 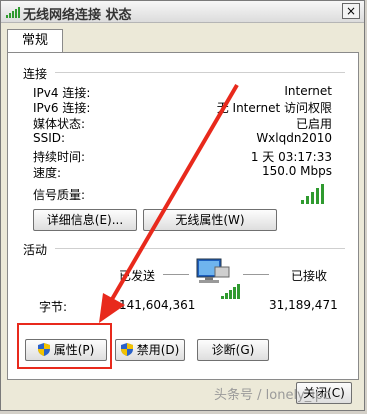 What do you see at coordinates (272, 395) in the screenshot?
I see `watermark: 头条号 / lonely_ipc` at bounding box center [272, 395].